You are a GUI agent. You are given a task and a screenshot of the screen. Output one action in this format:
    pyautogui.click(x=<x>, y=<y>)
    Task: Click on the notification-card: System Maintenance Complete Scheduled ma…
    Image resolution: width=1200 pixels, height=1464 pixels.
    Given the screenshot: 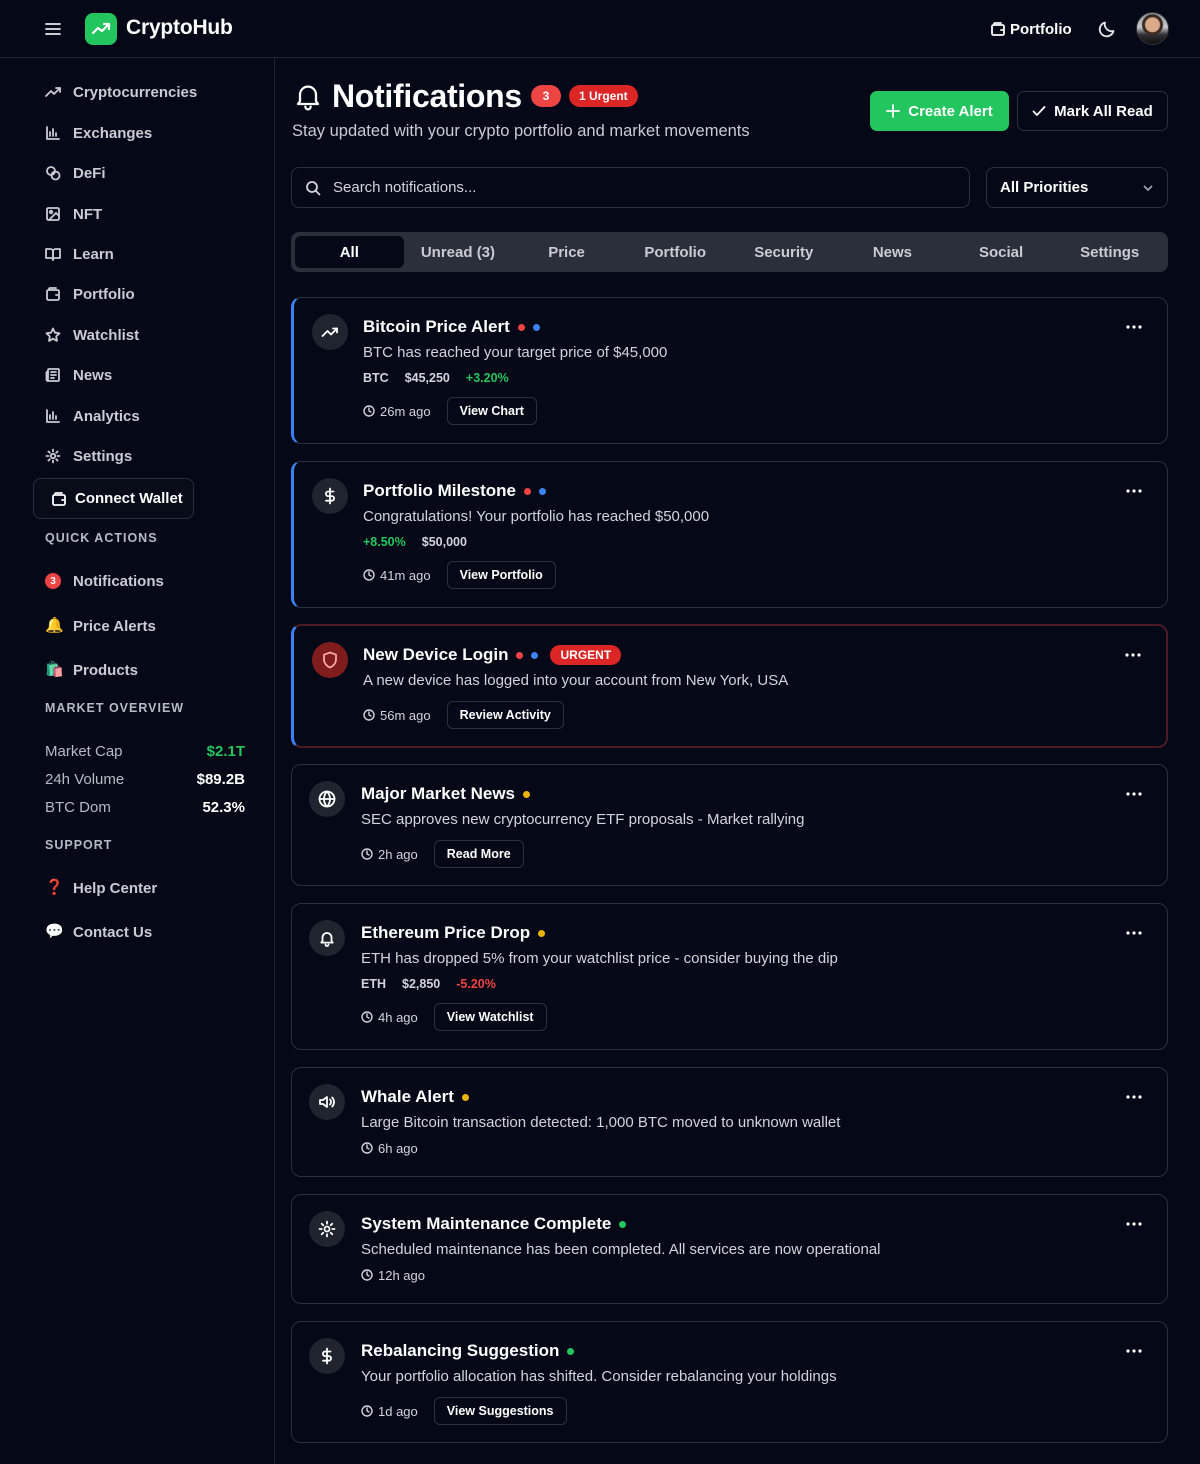 What is the action you would take?
    pyautogui.click(x=729, y=1249)
    